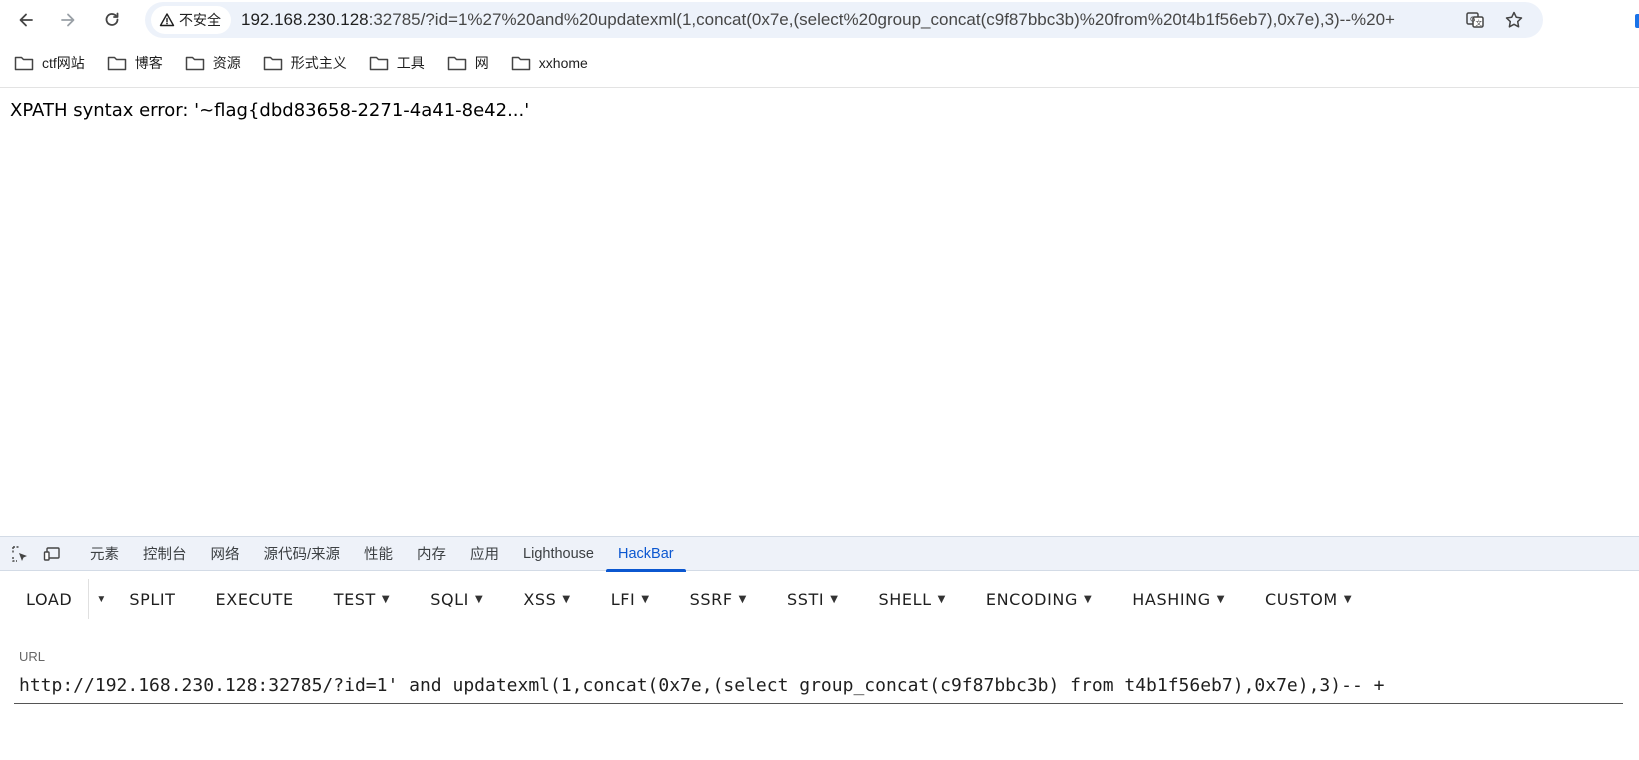  I want to click on address-host: 192.168.230.128, so click(305, 19).